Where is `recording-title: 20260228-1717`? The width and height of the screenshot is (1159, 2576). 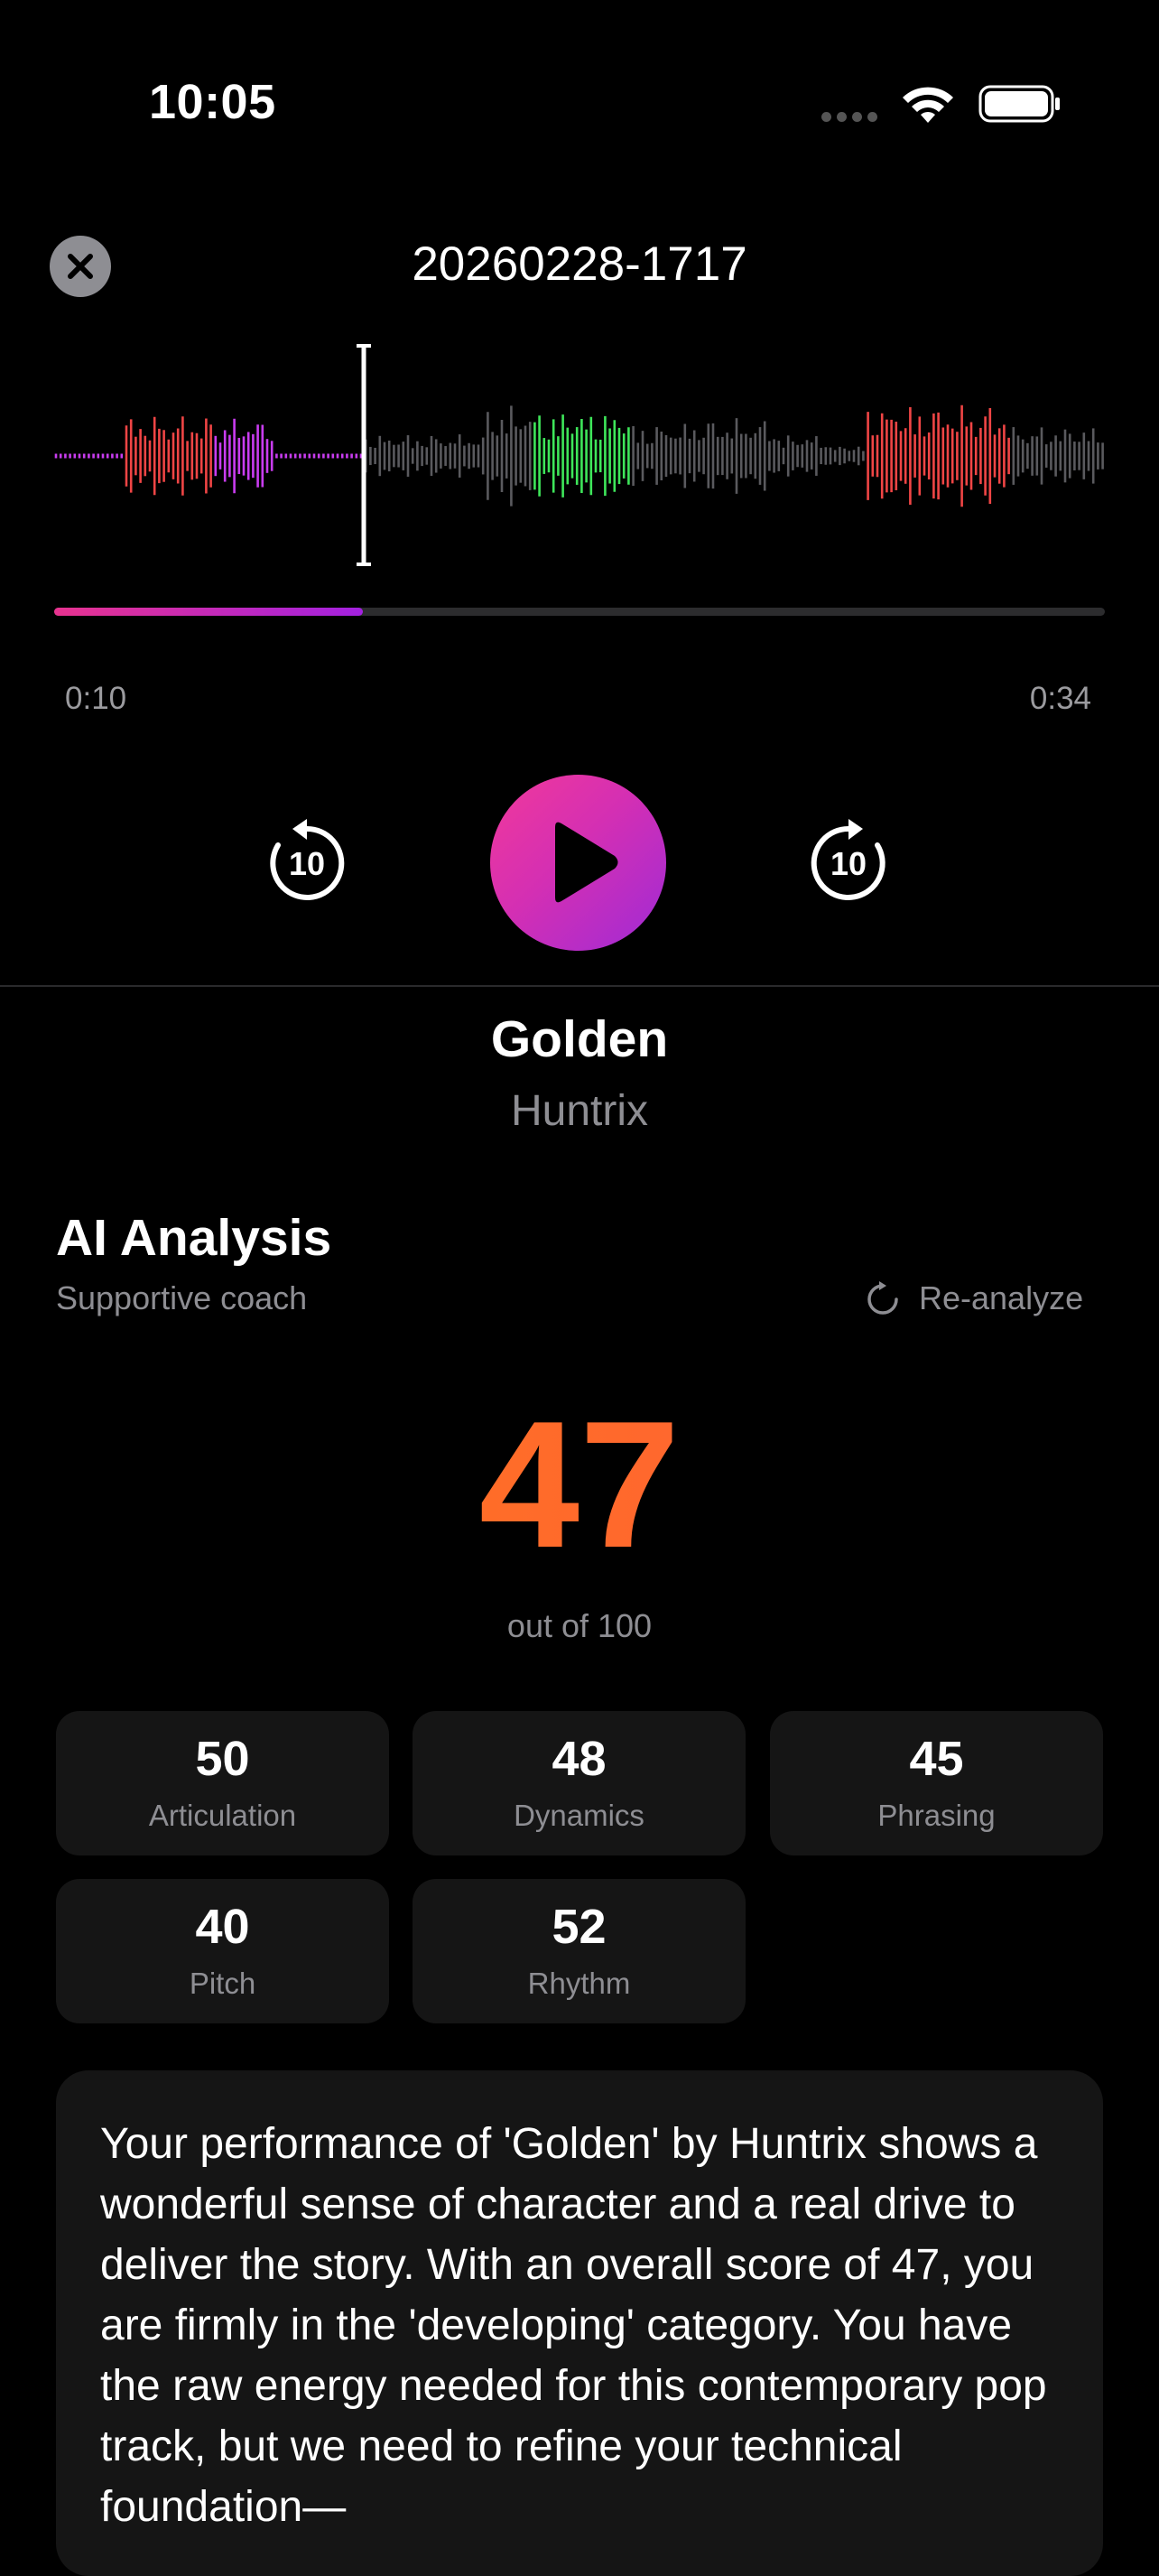 recording-title: 20260228-1717 is located at coordinates (579, 264).